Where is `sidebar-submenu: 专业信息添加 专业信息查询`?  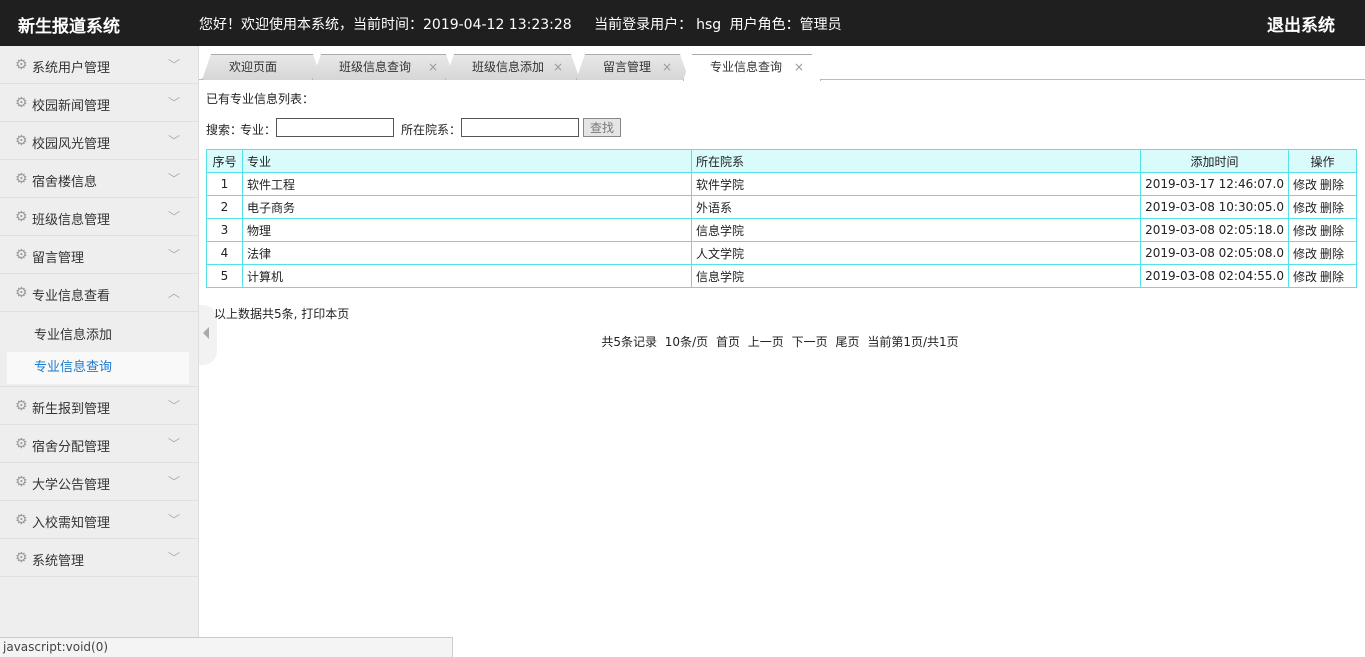 sidebar-submenu: 专业信息添加 专业信息查询 is located at coordinates (99, 349).